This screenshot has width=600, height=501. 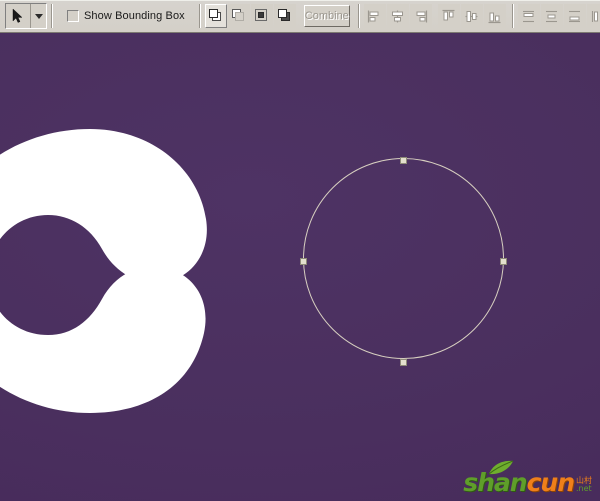 I want to click on leaf-icon, so click(x=500, y=468).